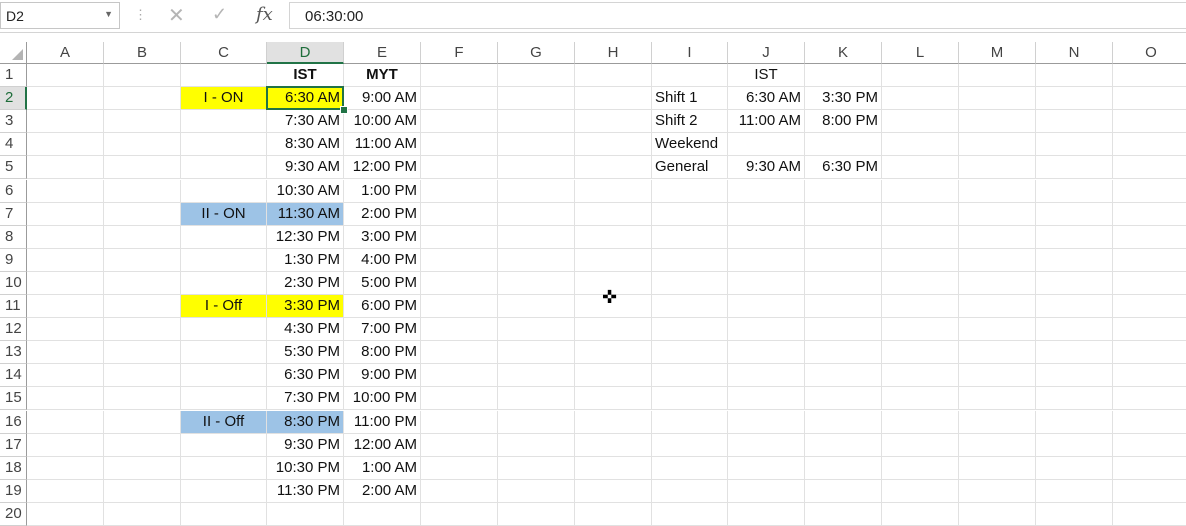 The image size is (1186, 526). Describe the element at coordinates (766, 214) in the screenshot. I see `cell-j7` at that location.